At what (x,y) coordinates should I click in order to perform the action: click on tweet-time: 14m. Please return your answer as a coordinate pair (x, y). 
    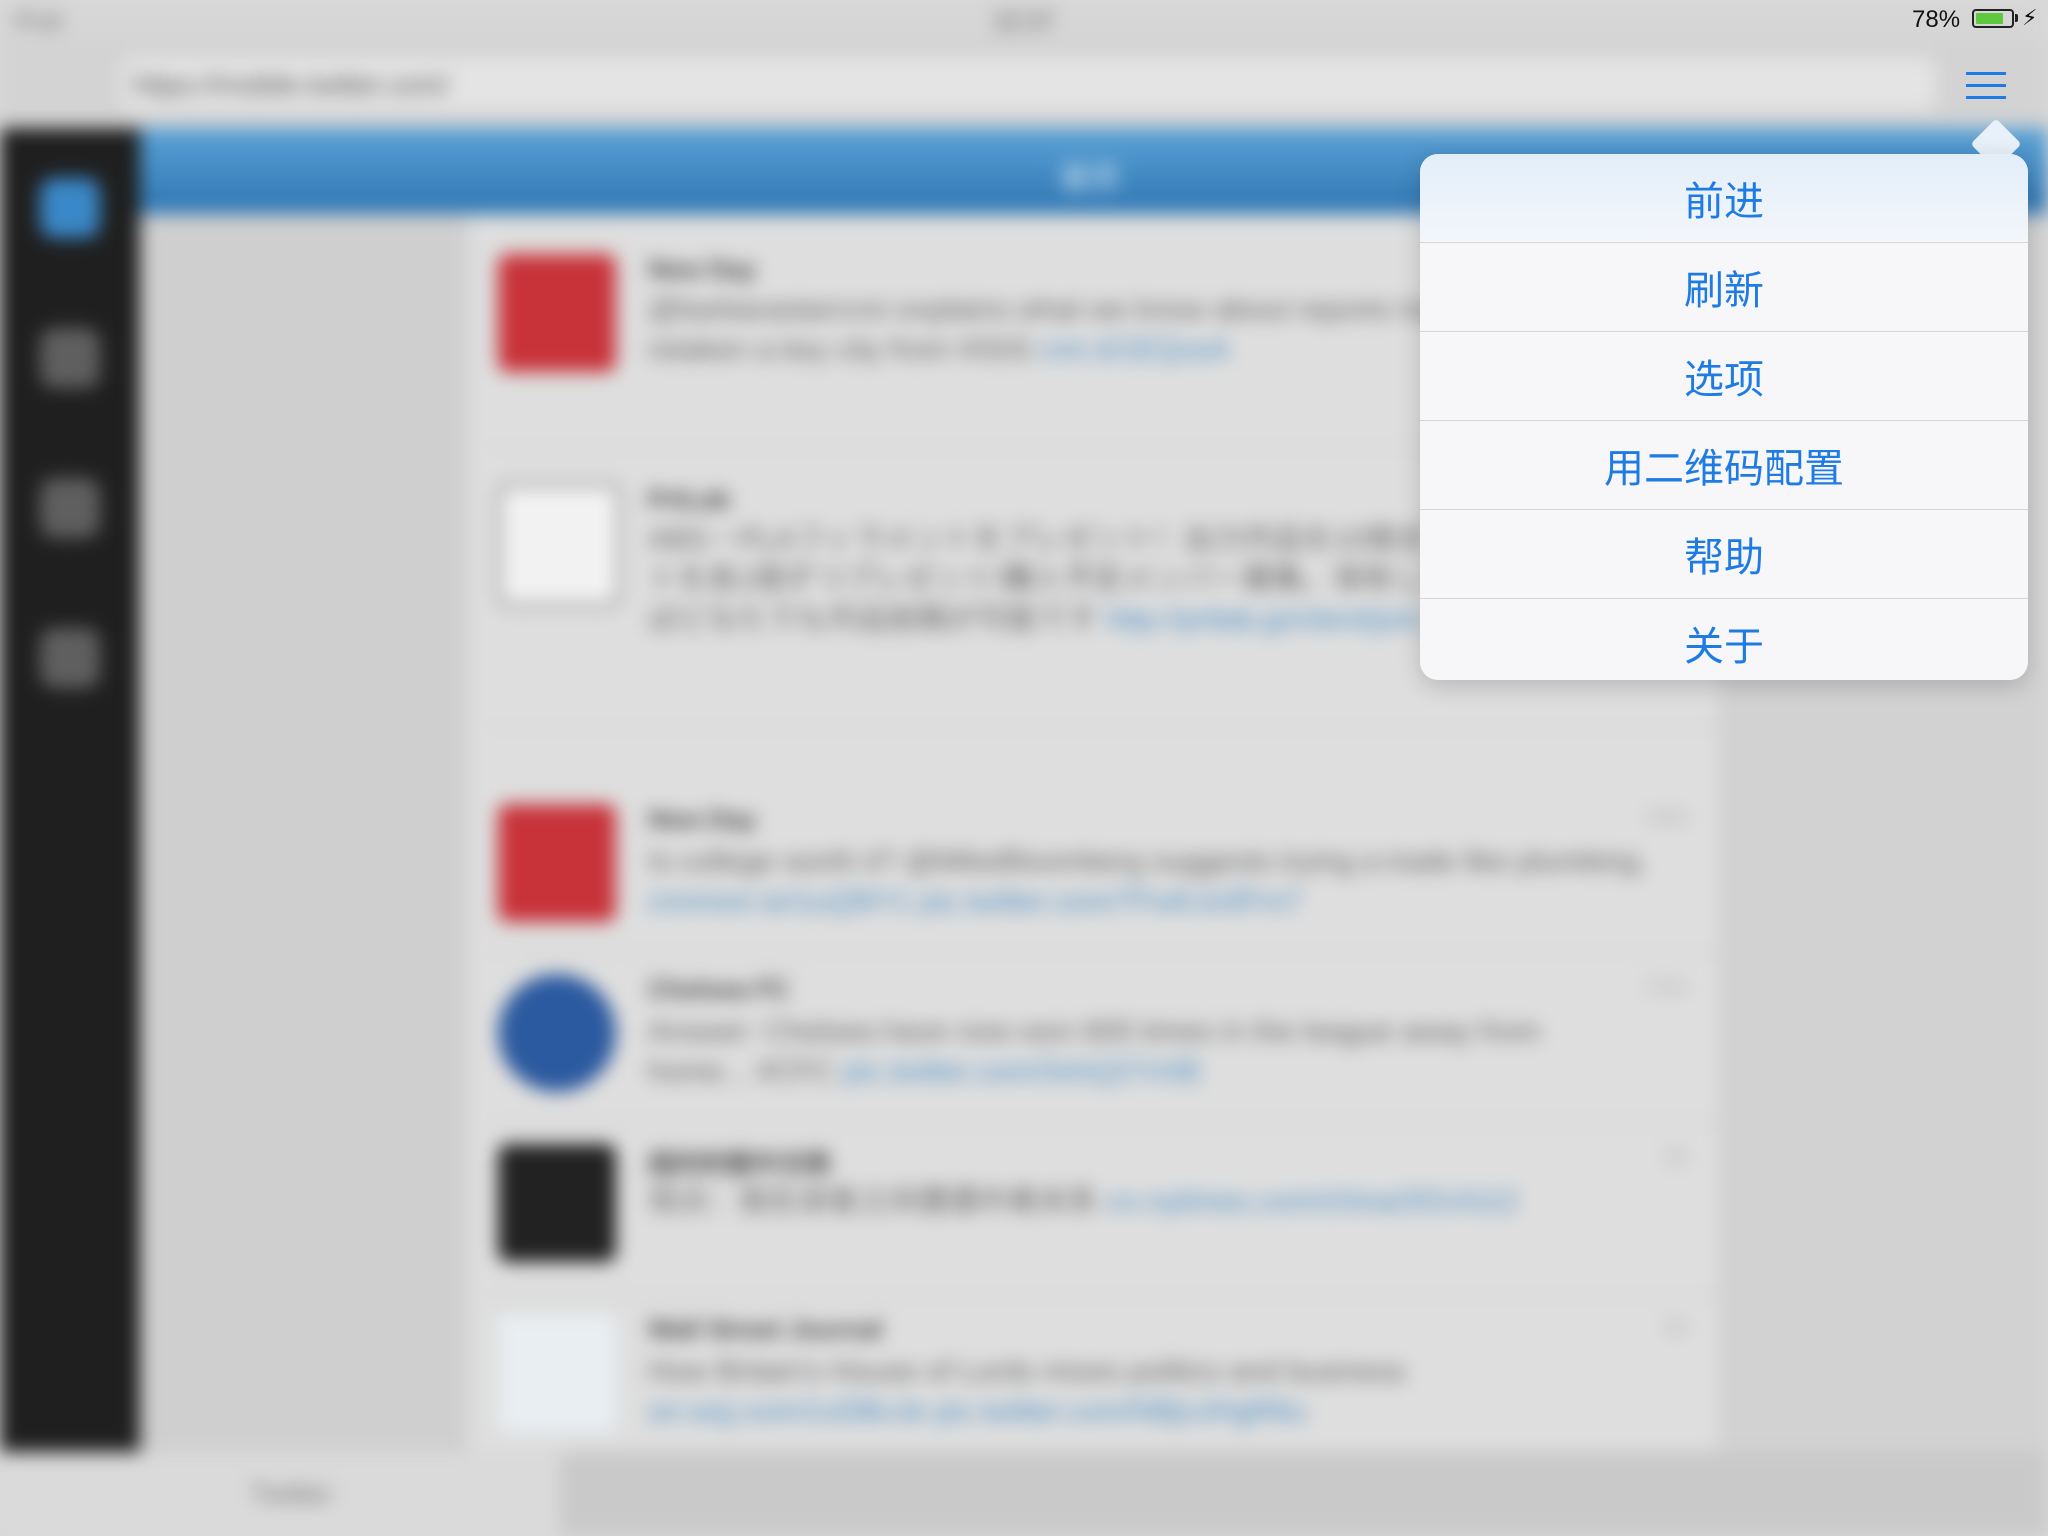
    Looking at the image, I should click on (1666, 816).